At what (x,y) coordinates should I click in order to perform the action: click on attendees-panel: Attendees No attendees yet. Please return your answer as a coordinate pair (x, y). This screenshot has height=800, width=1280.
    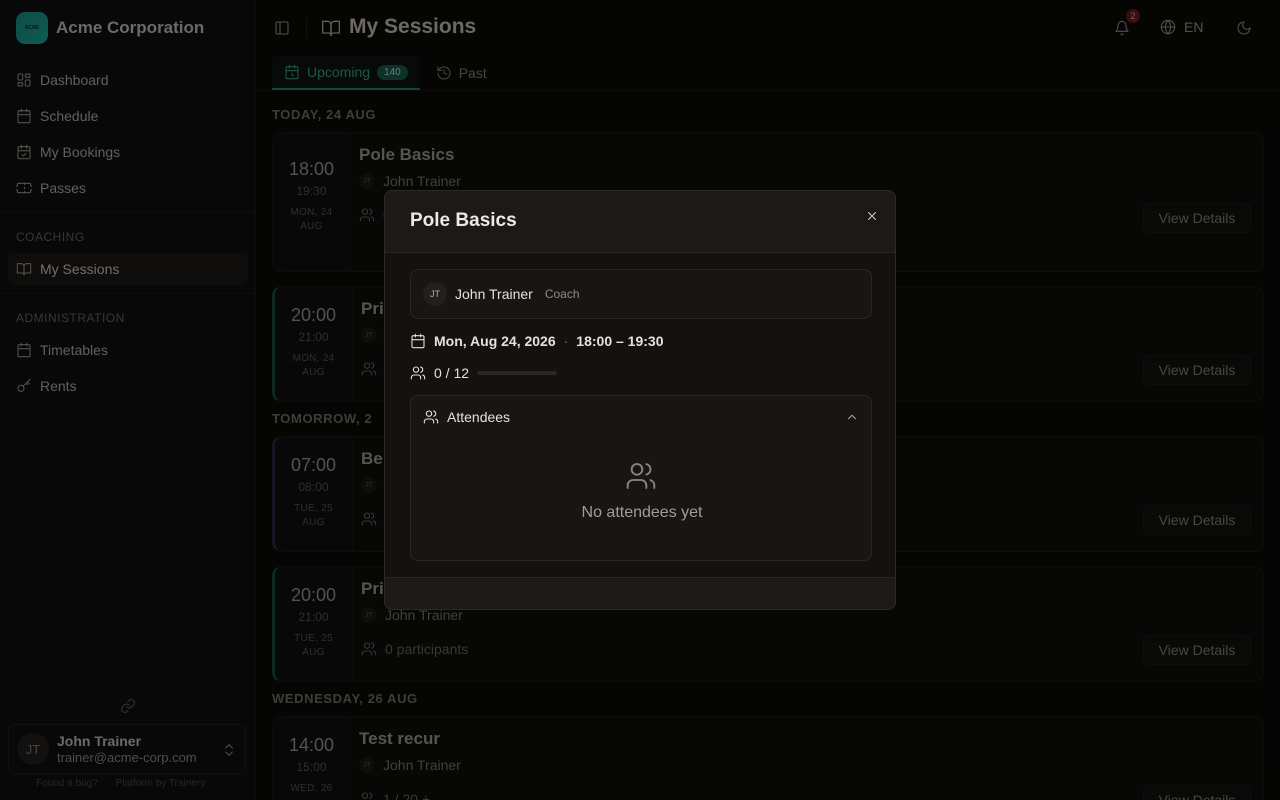
    Looking at the image, I should click on (641, 478).